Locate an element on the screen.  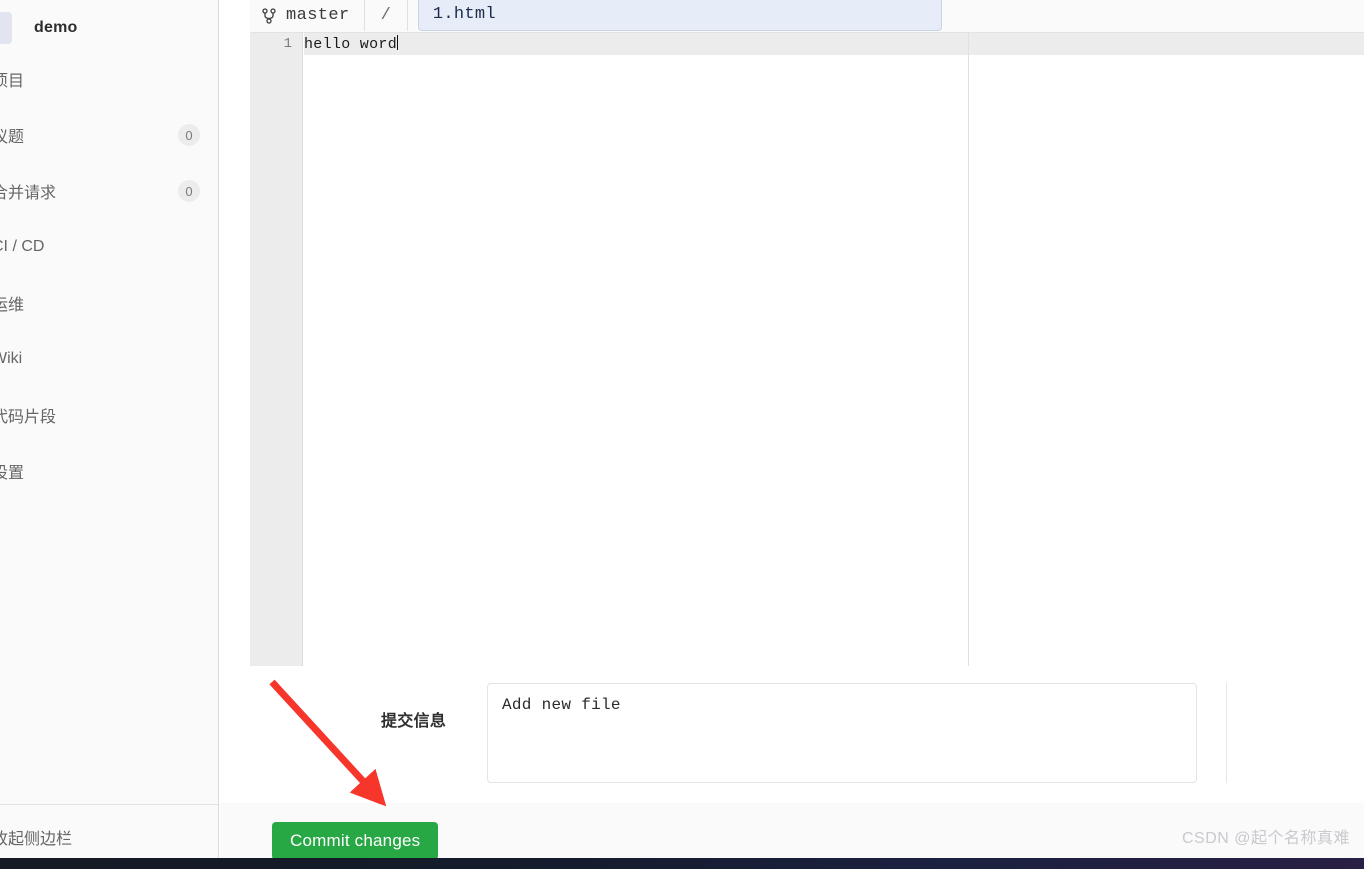
print-margin-ruler is located at coordinates (968, 349).